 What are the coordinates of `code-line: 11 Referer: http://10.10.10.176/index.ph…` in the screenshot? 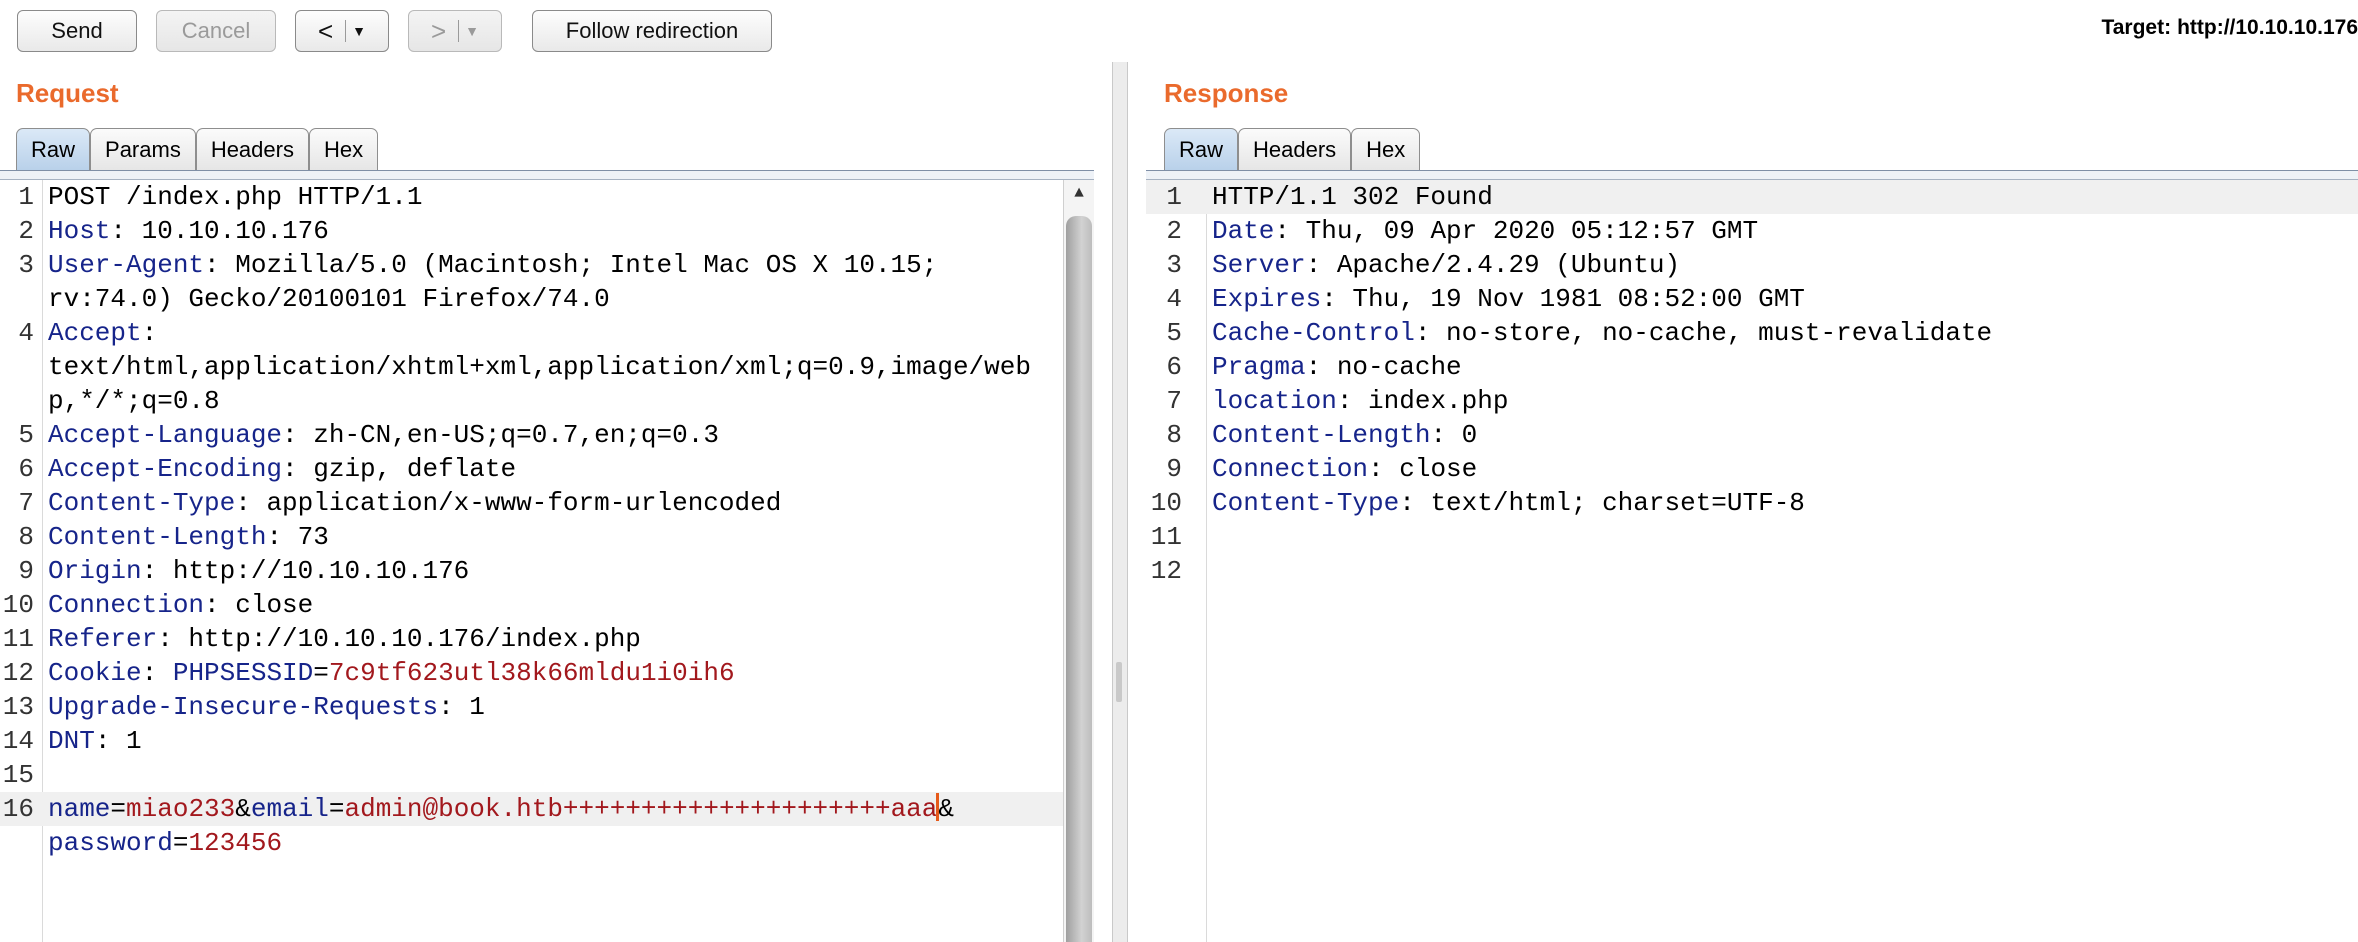 It's located at (547, 639).